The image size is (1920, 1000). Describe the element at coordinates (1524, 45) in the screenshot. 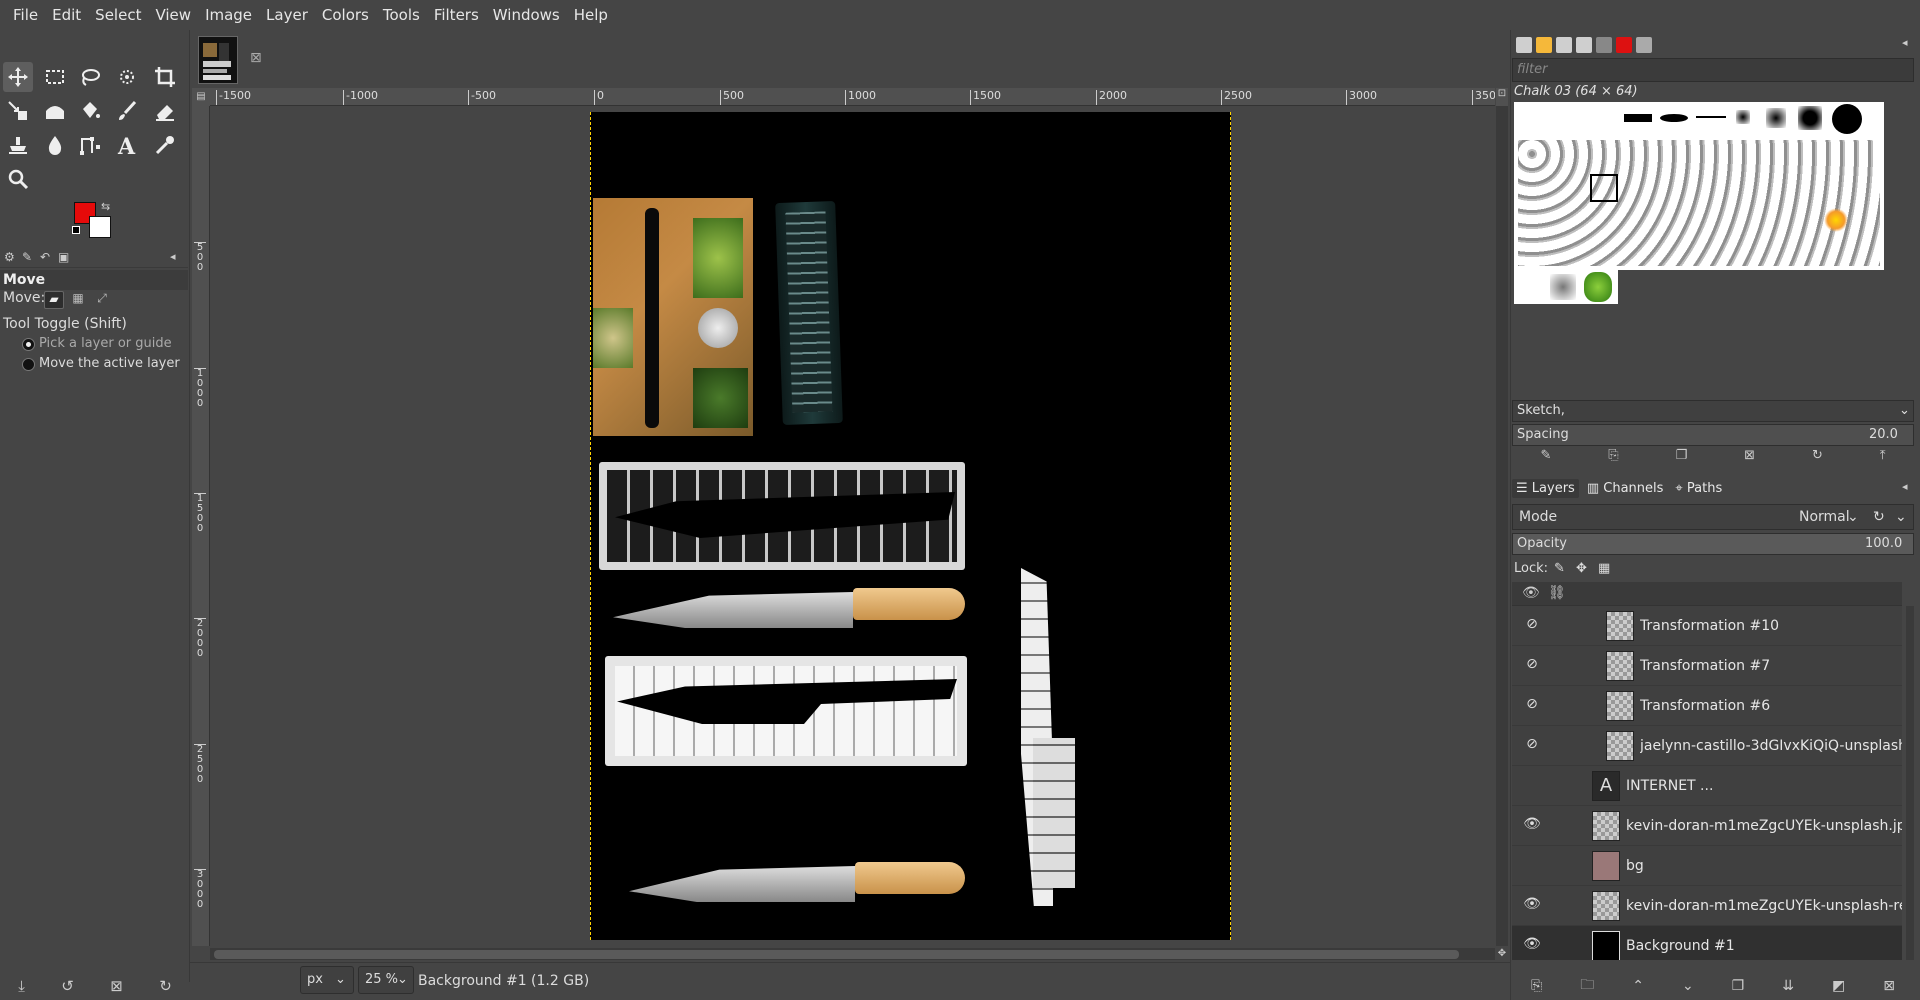

I see `brushes-tab-icon` at that location.